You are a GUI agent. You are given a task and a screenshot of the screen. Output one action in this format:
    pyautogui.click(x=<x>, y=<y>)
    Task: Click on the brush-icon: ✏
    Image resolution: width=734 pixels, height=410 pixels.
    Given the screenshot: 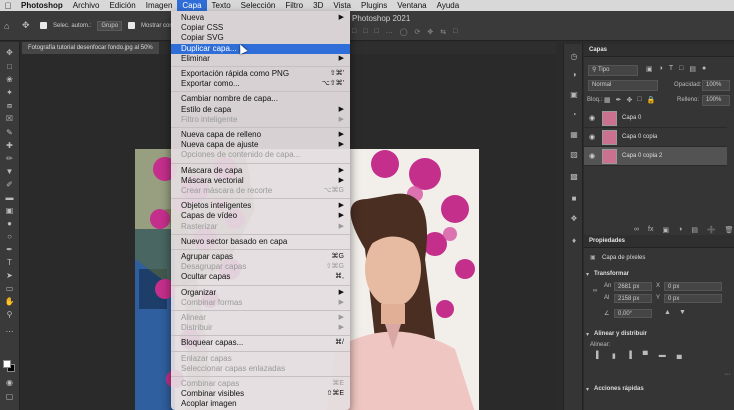 What is the action you would take?
    pyautogui.click(x=9, y=159)
    